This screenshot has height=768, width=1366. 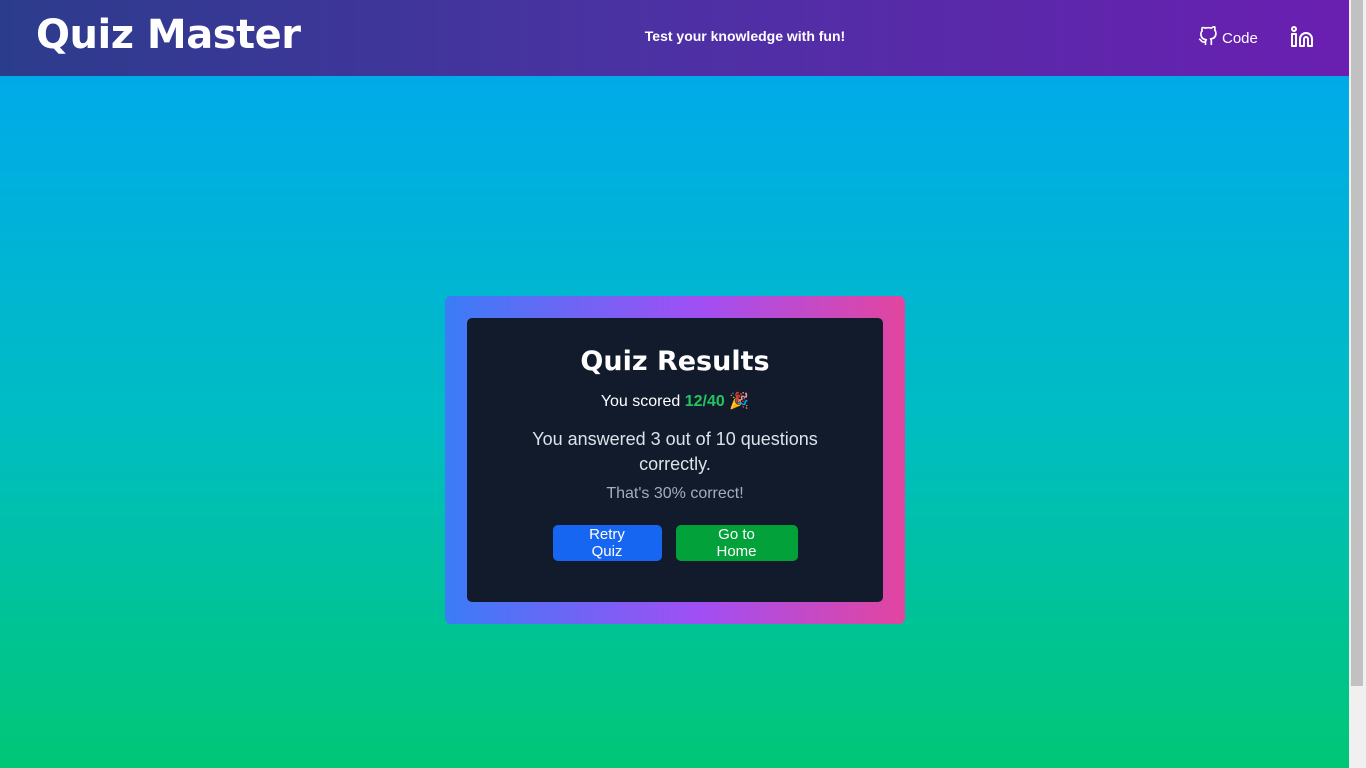 I want to click on result-actions: Retry Quiz Go to Home, so click(x=675, y=543).